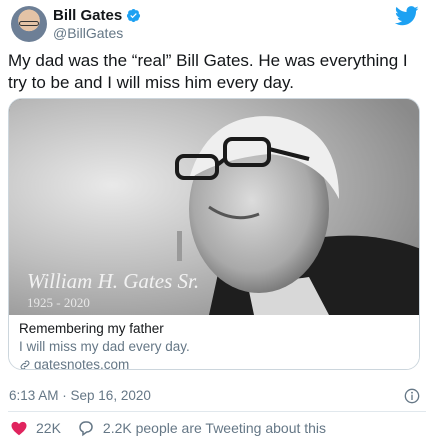  Describe the element at coordinates (58, 302) in the screenshot. I see `card-caption-years: 1925 - 2020` at that location.